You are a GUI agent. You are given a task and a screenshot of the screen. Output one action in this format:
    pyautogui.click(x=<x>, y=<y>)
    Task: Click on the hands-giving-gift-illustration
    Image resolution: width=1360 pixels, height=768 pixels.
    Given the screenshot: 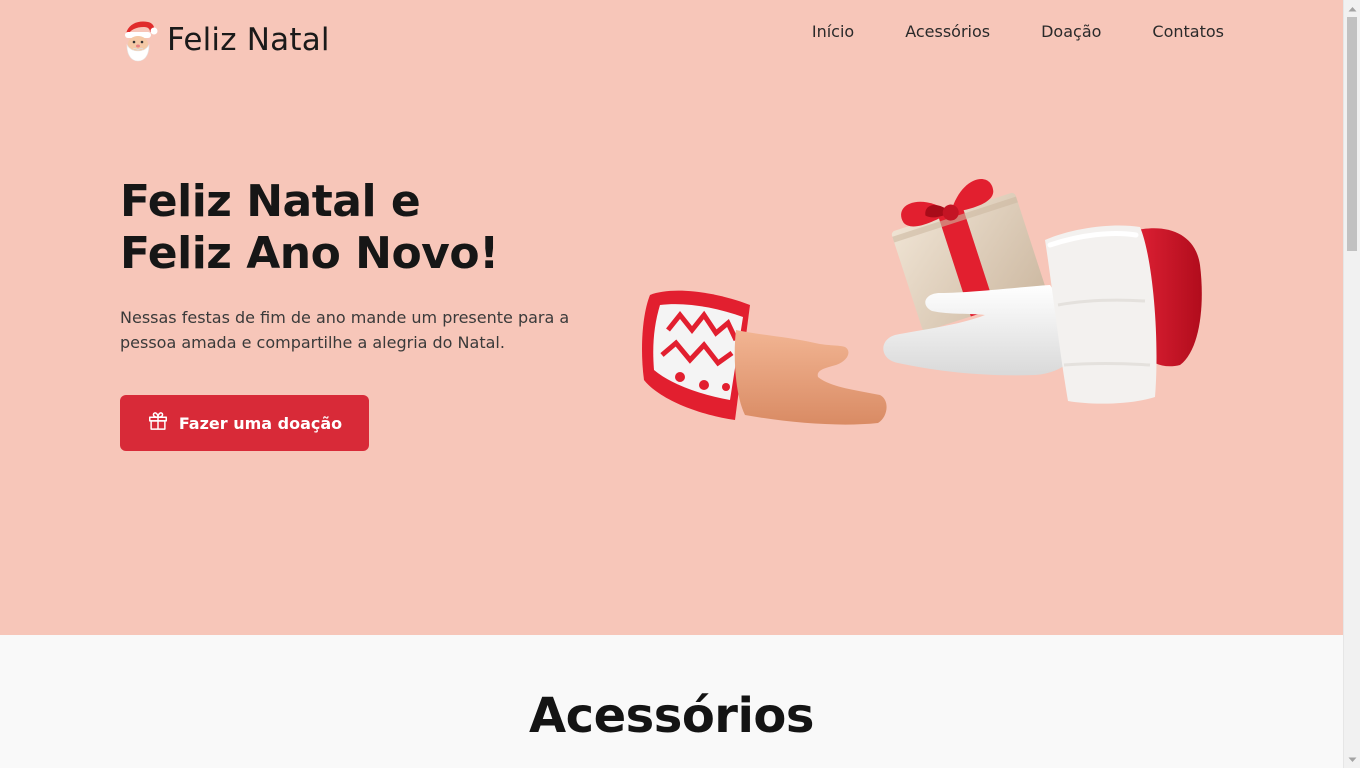 What is the action you would take?
    pyautogui.click(x=922, y=301)
    